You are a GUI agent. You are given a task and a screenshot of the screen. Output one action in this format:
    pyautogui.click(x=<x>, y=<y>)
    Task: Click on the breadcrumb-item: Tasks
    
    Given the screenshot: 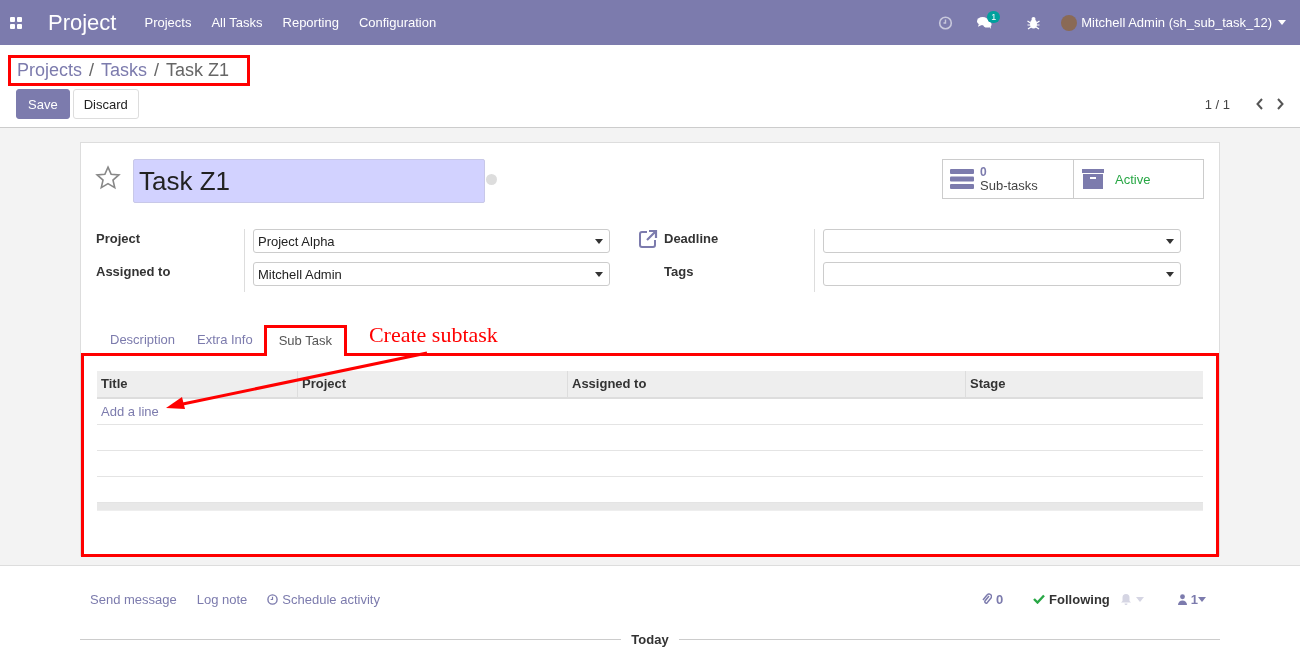 What is the action you would take?
    pyautogui.click(x=124, y=70)
    